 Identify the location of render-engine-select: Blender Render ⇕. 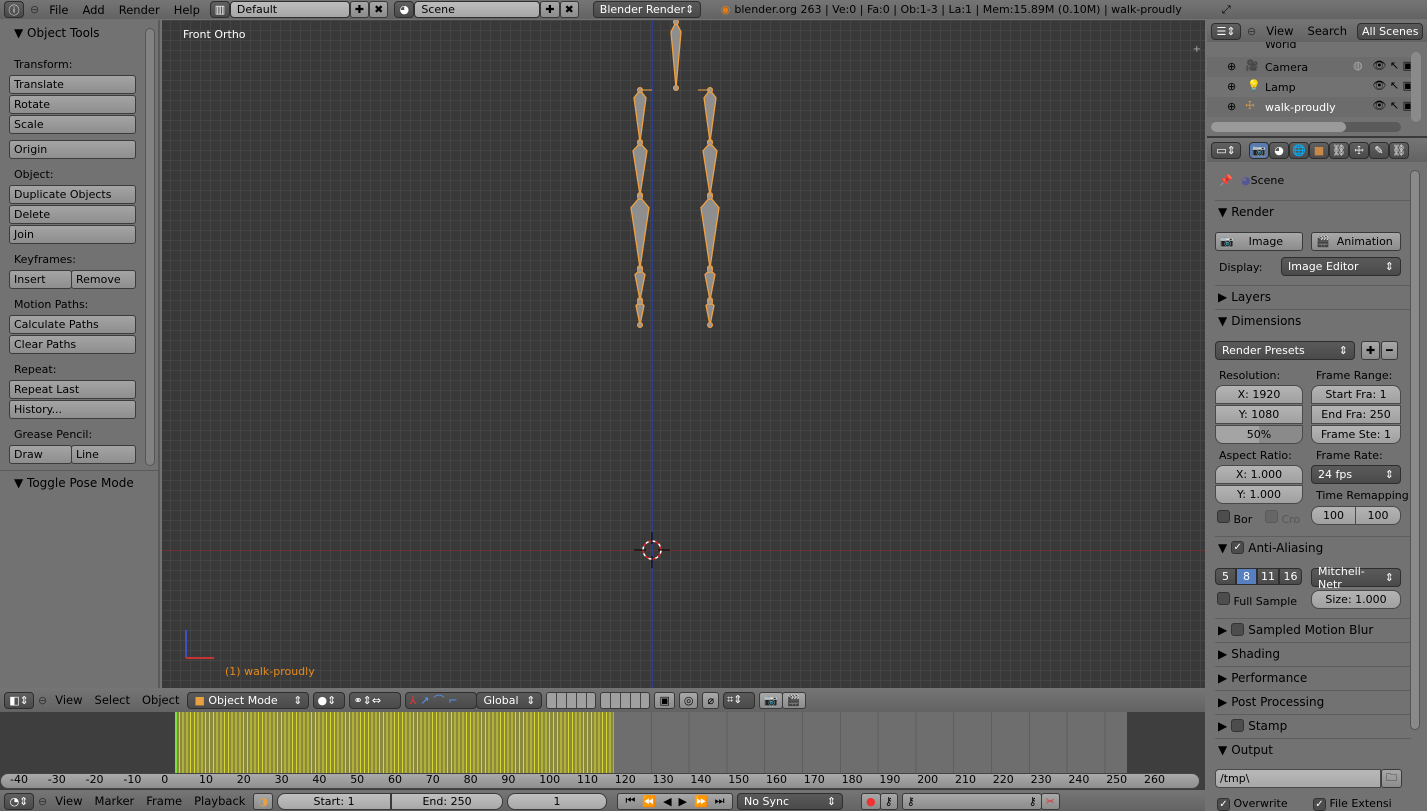
(646, 9).